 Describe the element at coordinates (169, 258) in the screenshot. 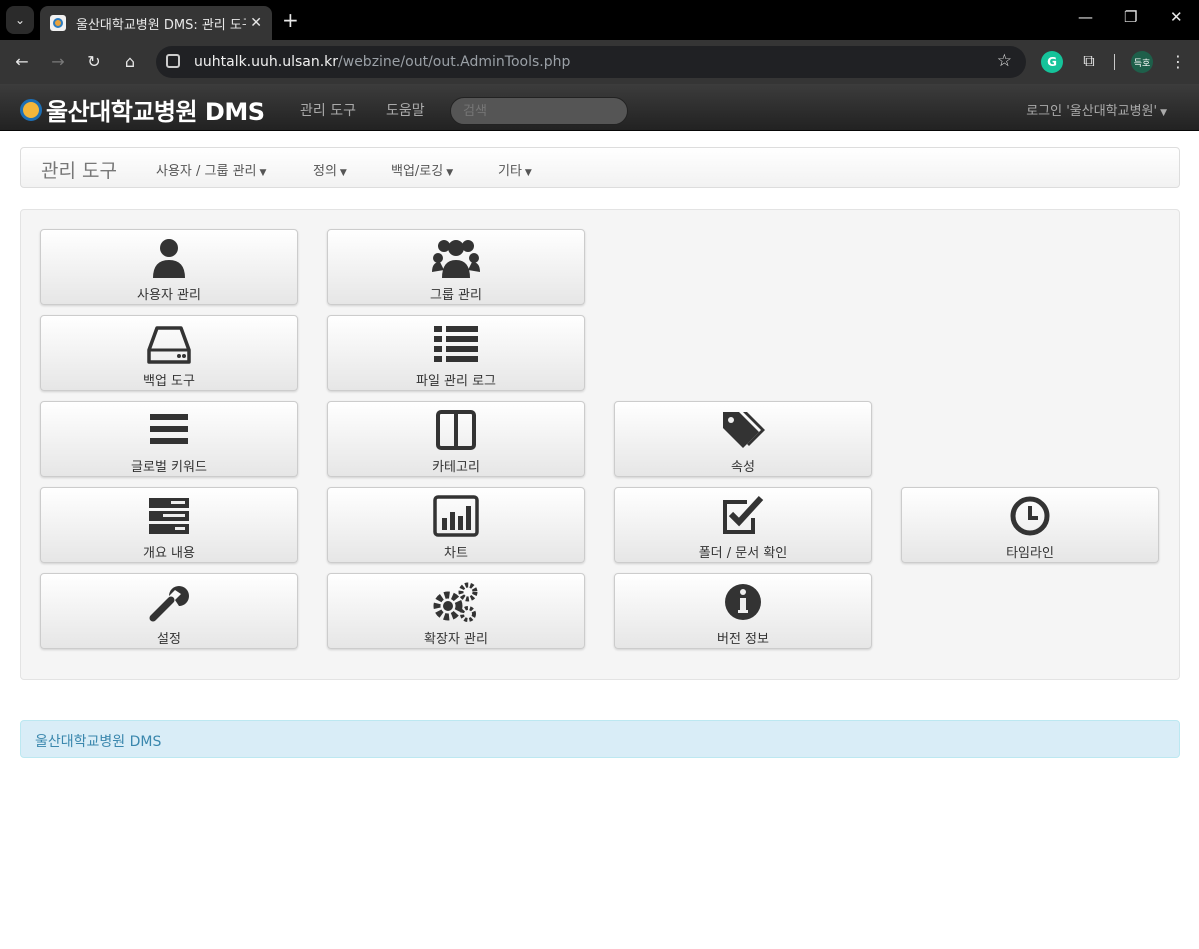

I see `user-icon` at that location.